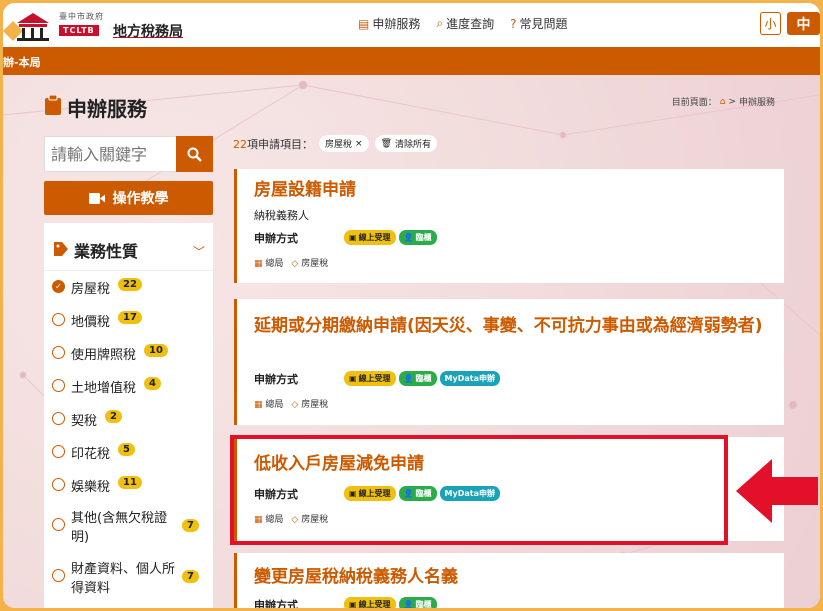  Describe the element at coordinates (106, 251) in the screenshot. I see `filter-title: 業務性質` at that location.